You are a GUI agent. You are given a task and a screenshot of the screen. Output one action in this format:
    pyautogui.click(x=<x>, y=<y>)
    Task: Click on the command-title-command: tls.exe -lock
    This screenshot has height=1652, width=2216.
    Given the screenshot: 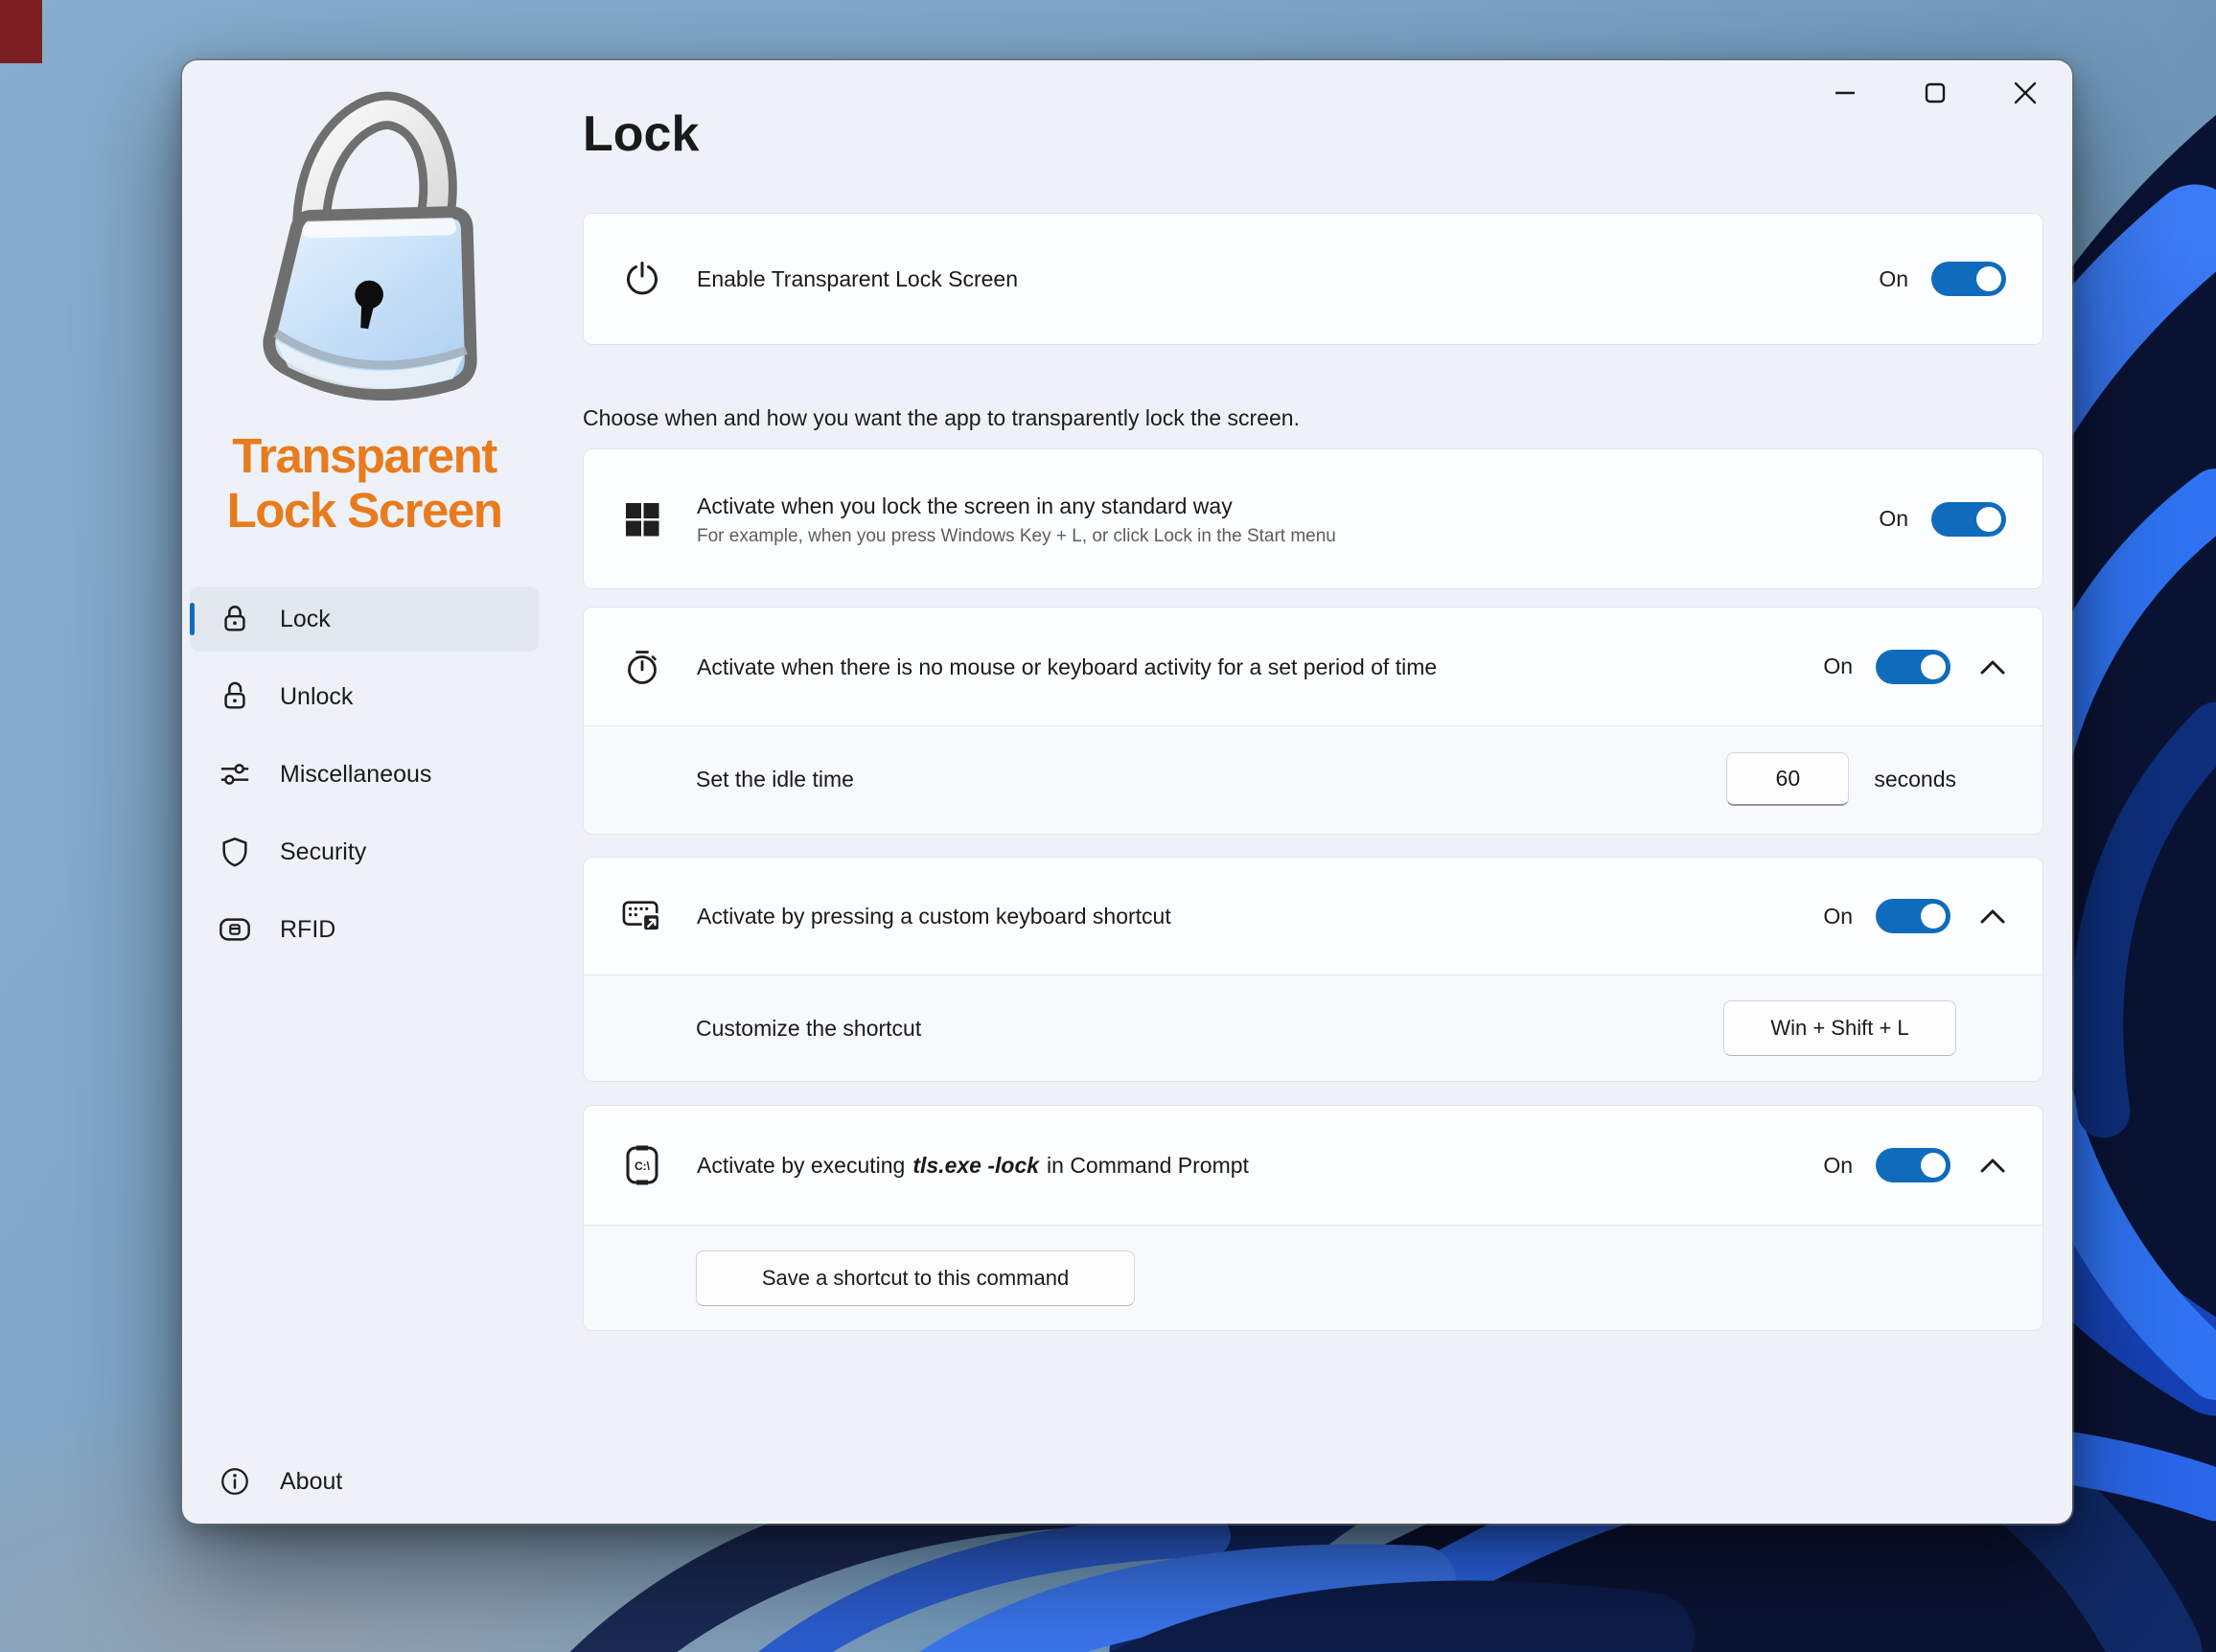 What is the action you would take?
    pyautogui.click(x=976, y=1165)
    